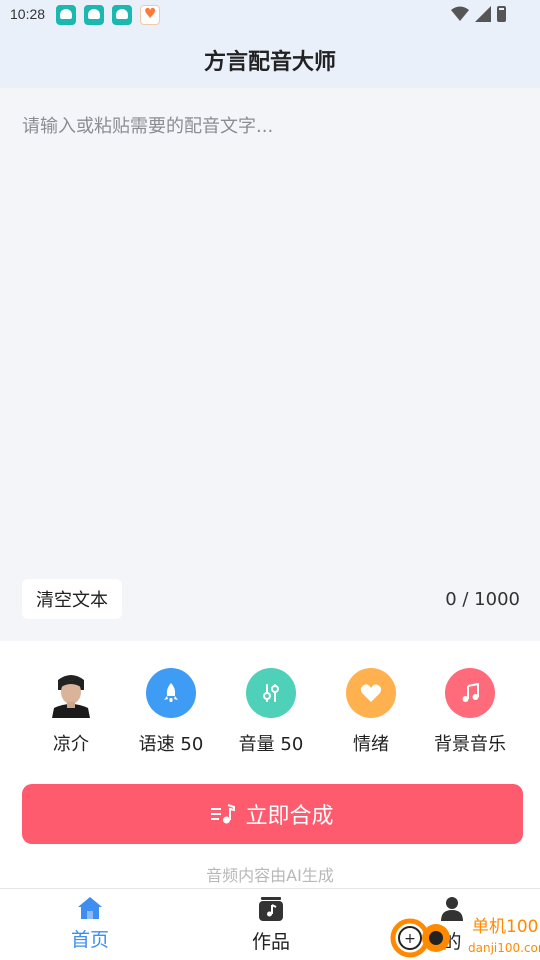 The width and height of the screenshot is (540, 960). What do you see at coordinates (90, 908) in the screenshot?
I see `home-icon` at bounding box center [90, 908].